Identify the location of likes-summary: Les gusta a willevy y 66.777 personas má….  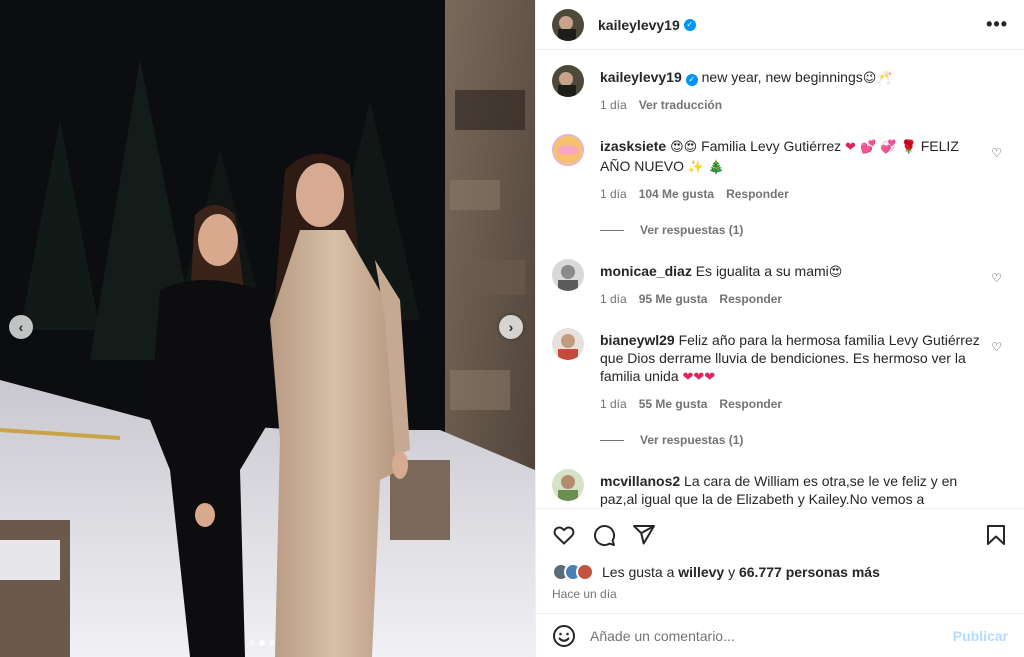
(780, 572).